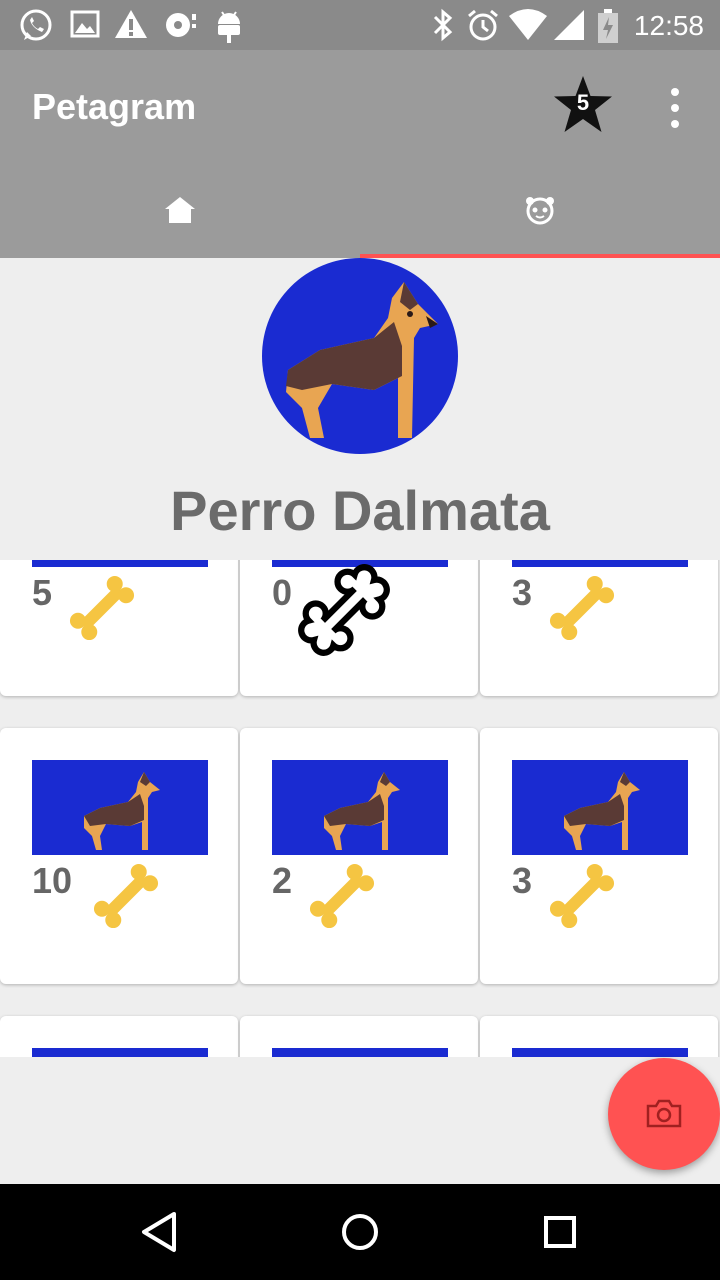  I want to click on camera-fab-button, so click(664, 1114).